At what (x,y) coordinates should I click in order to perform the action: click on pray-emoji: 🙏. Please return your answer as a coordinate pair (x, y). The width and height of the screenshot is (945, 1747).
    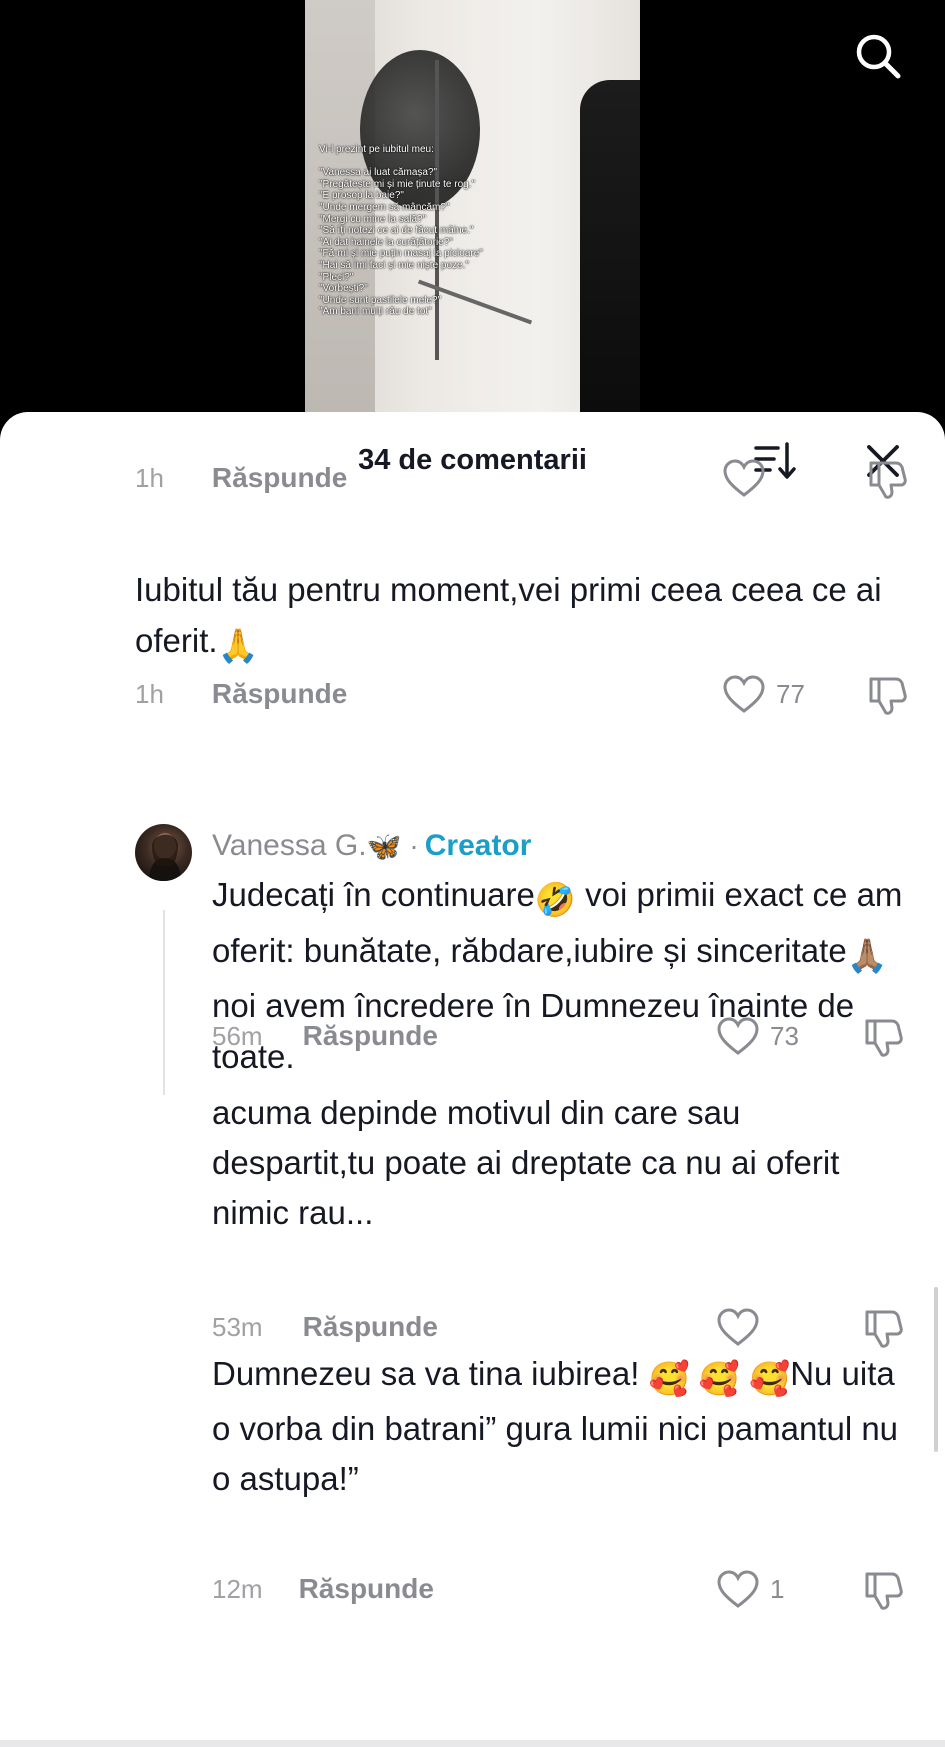
    Looking at the image, I should click on (238, 645).